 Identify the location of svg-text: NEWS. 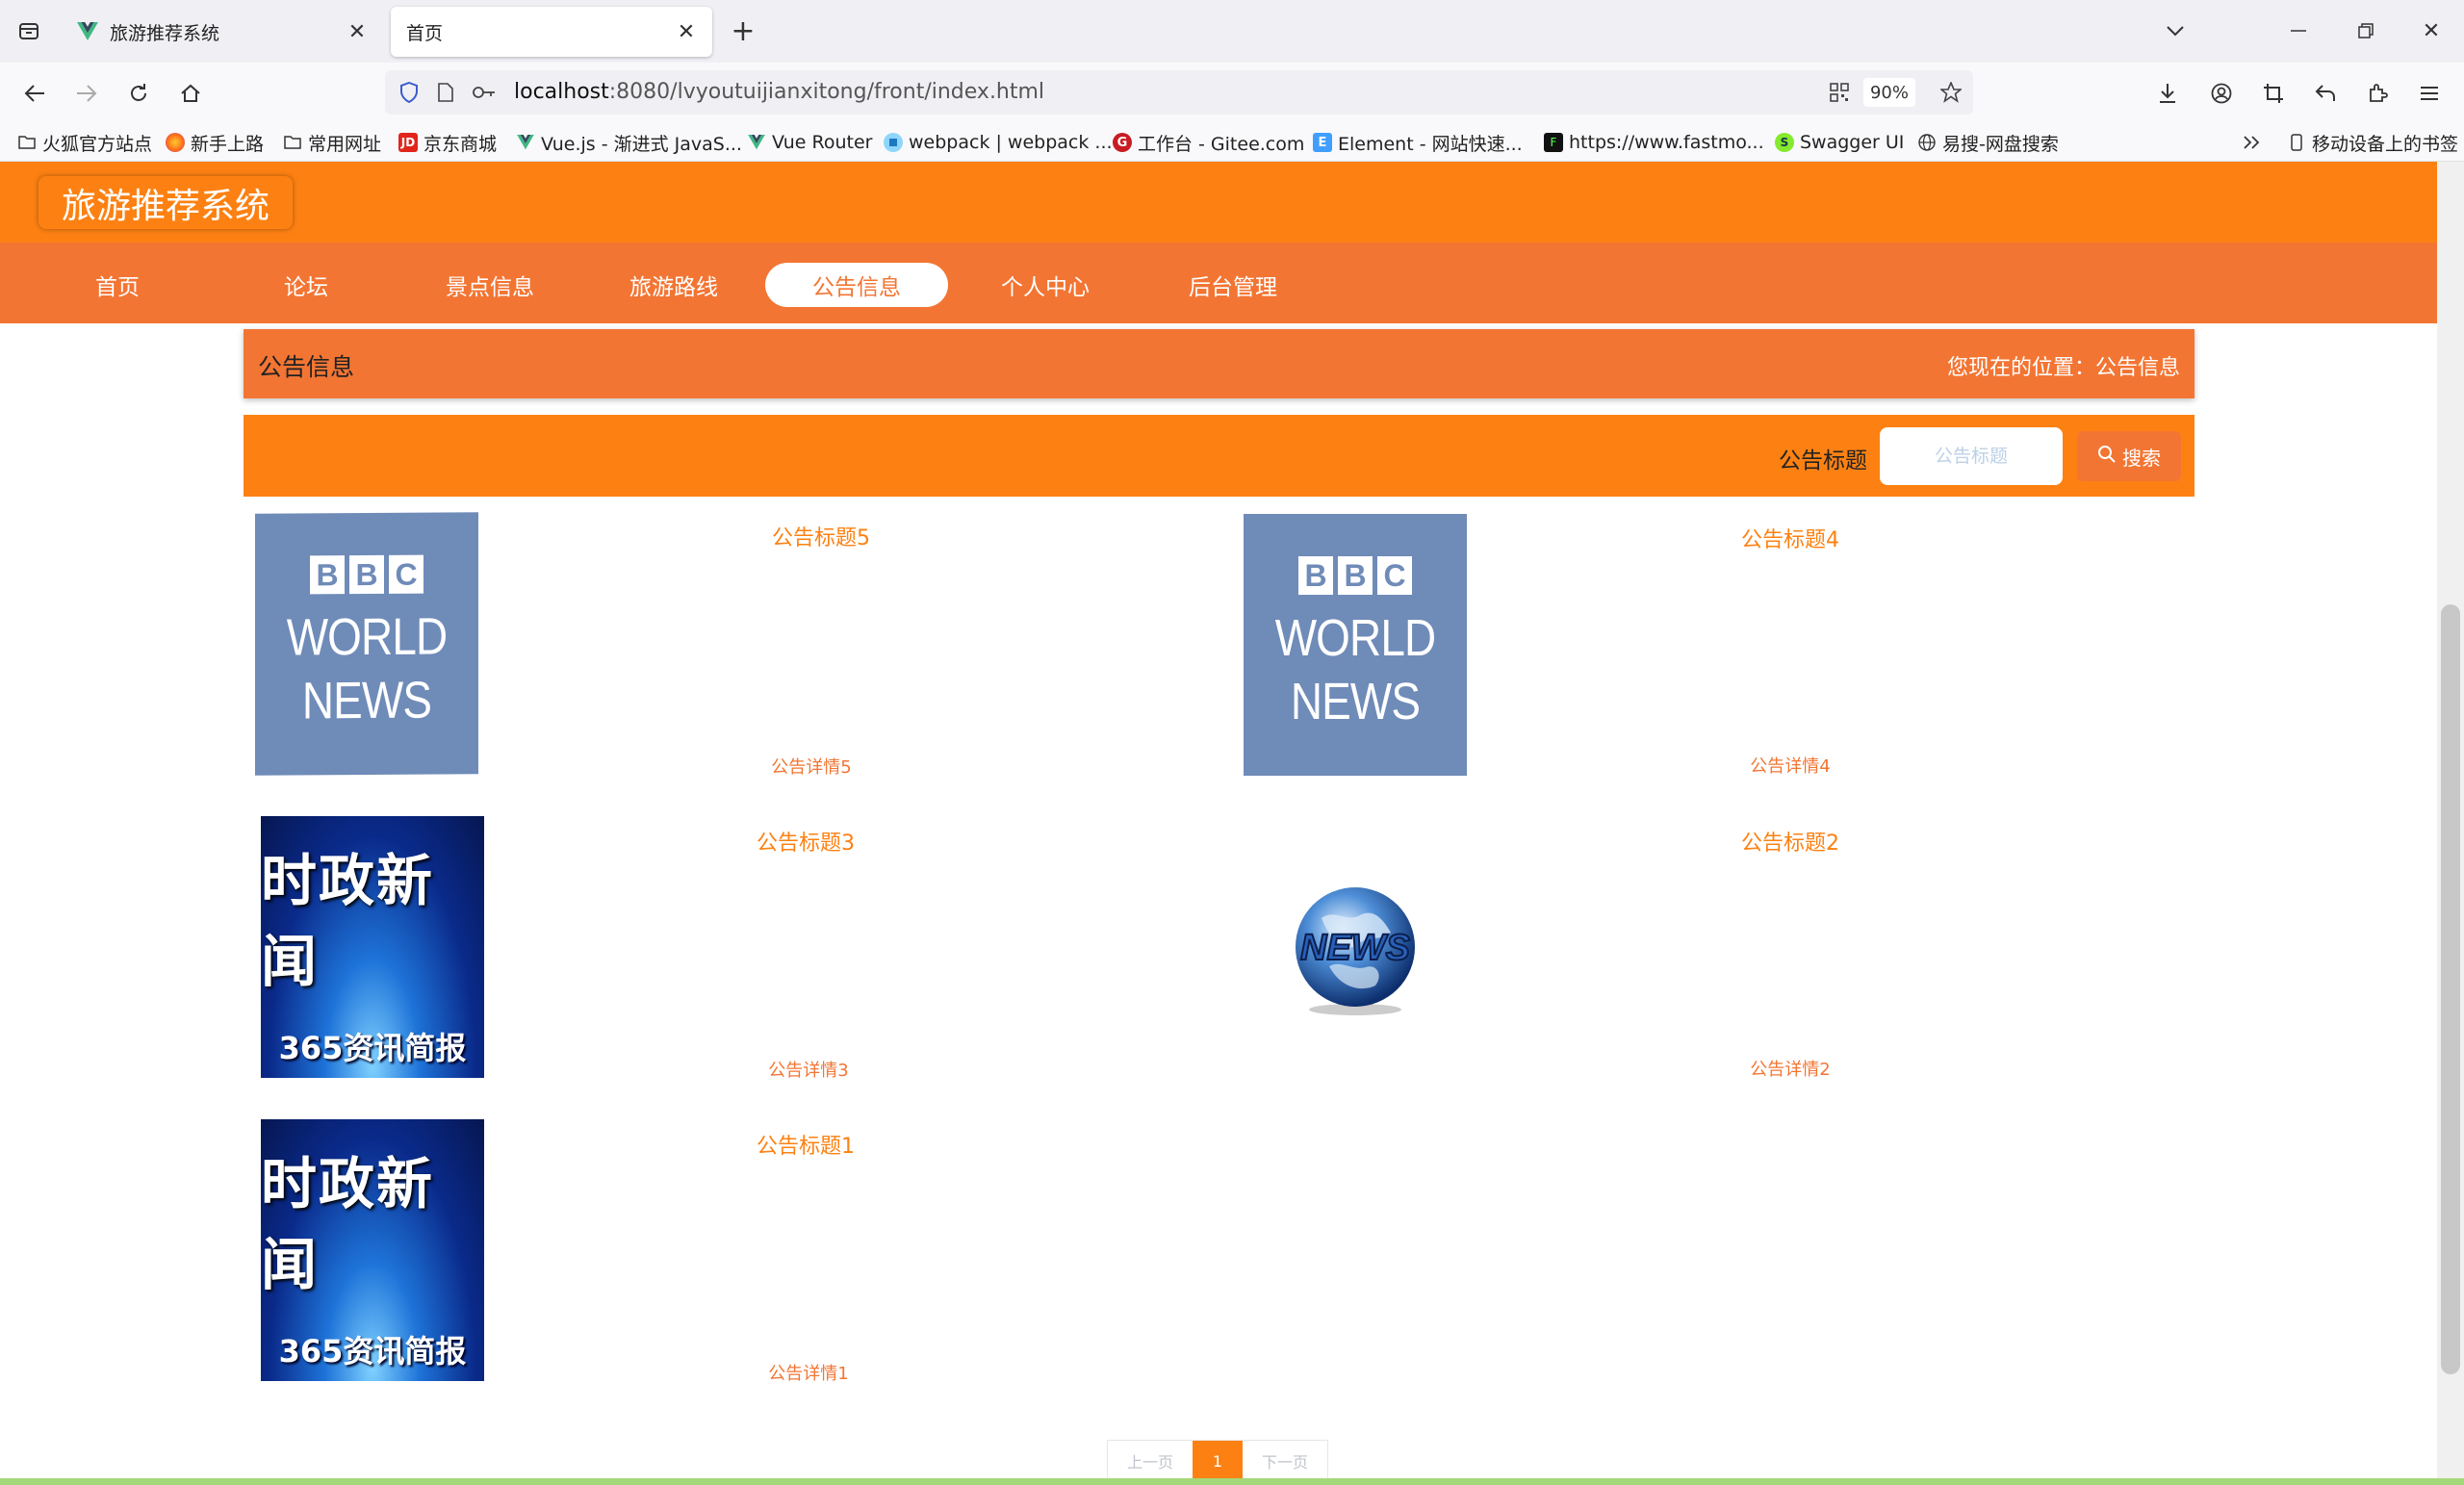
(1355, 948).